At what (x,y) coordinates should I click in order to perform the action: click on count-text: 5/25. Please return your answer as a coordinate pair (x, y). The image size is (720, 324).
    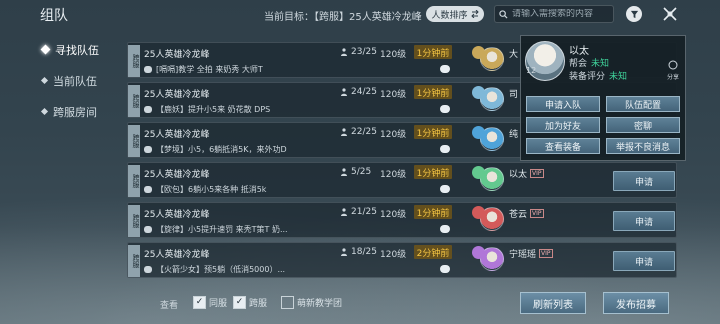
    Looking at the image, I should click on (361, 172).